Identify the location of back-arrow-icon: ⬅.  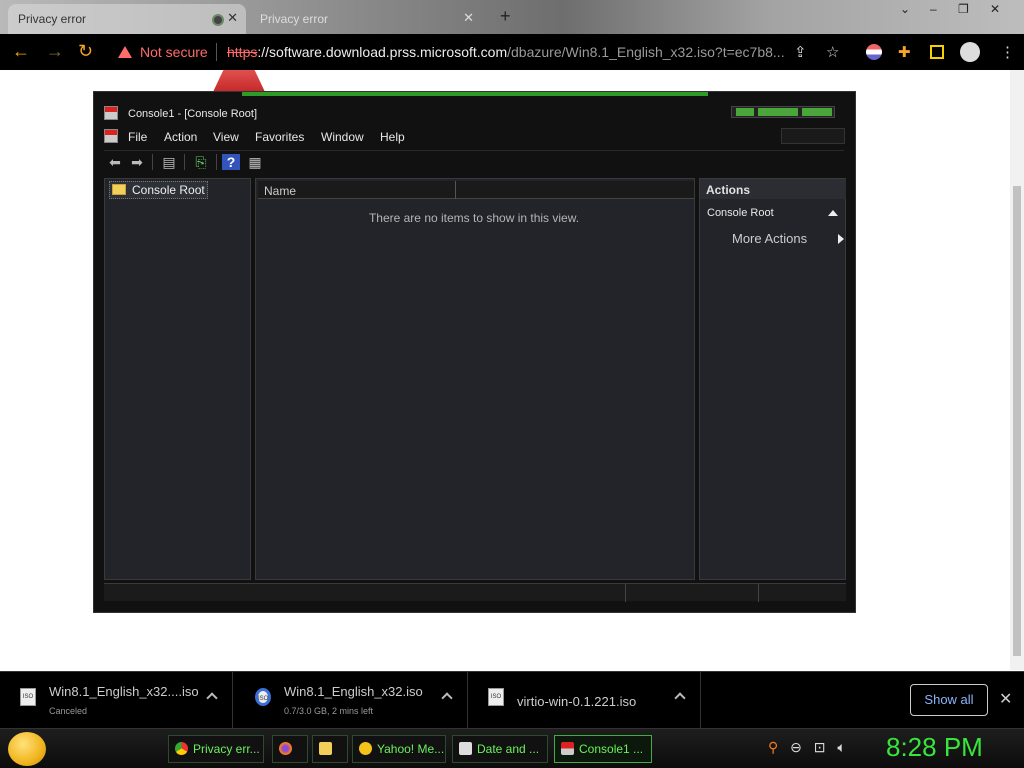
(115, 162).